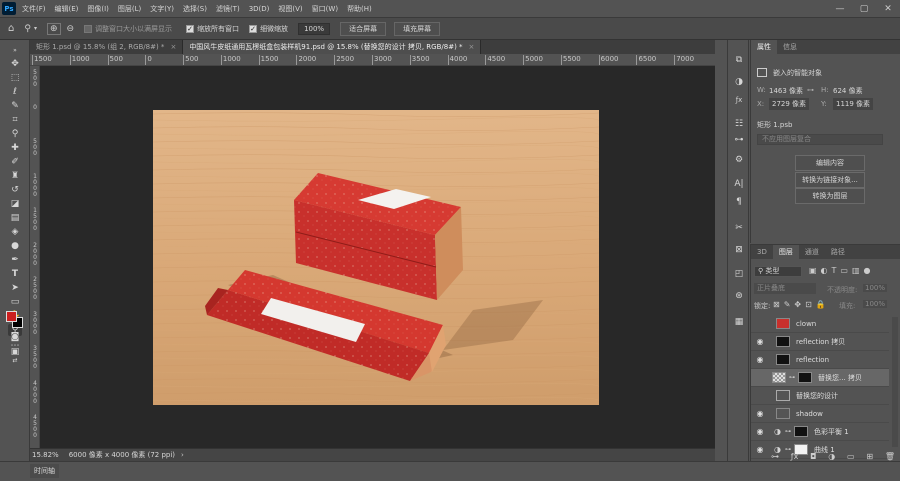 This screenshot has width=900, height=481. I want to click on layer-filter-icons: ▣◐T▭▥●, so click(851, 271).